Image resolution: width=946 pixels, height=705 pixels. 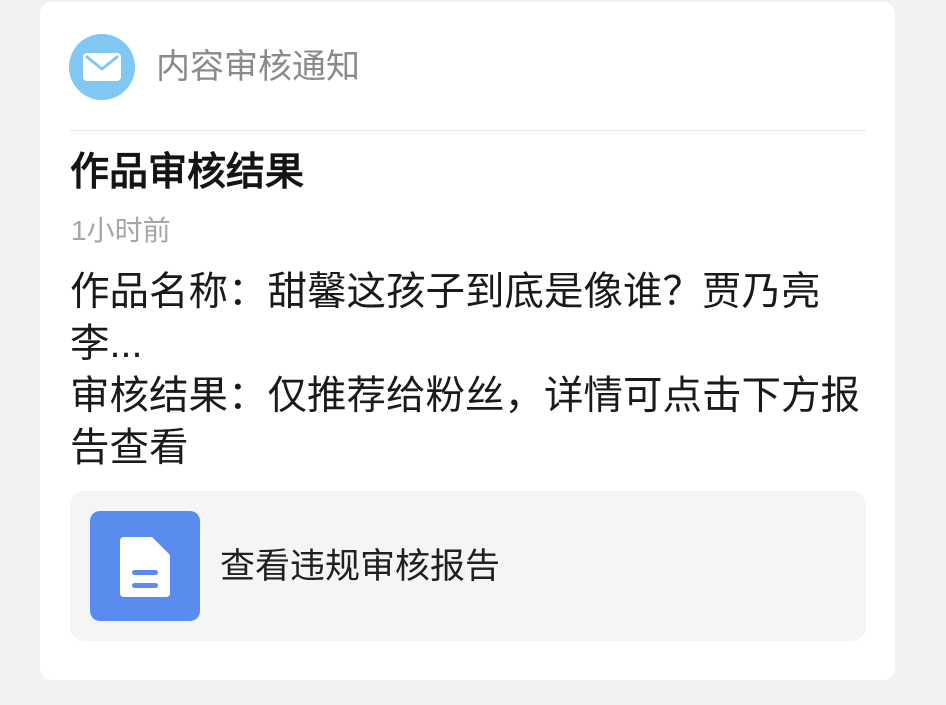 I want to click on work-name-label: 作品名称：, so click(x=169, y=292).